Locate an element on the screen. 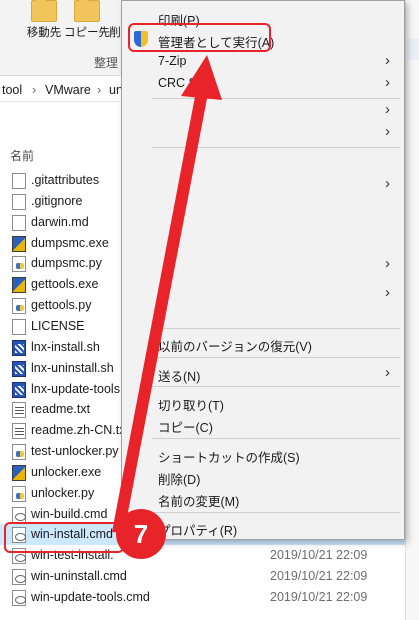 Image resolution: width=419 pixels, height=620 pixels. copy-to-button: コピー先 is located at coordinates (87, 22).